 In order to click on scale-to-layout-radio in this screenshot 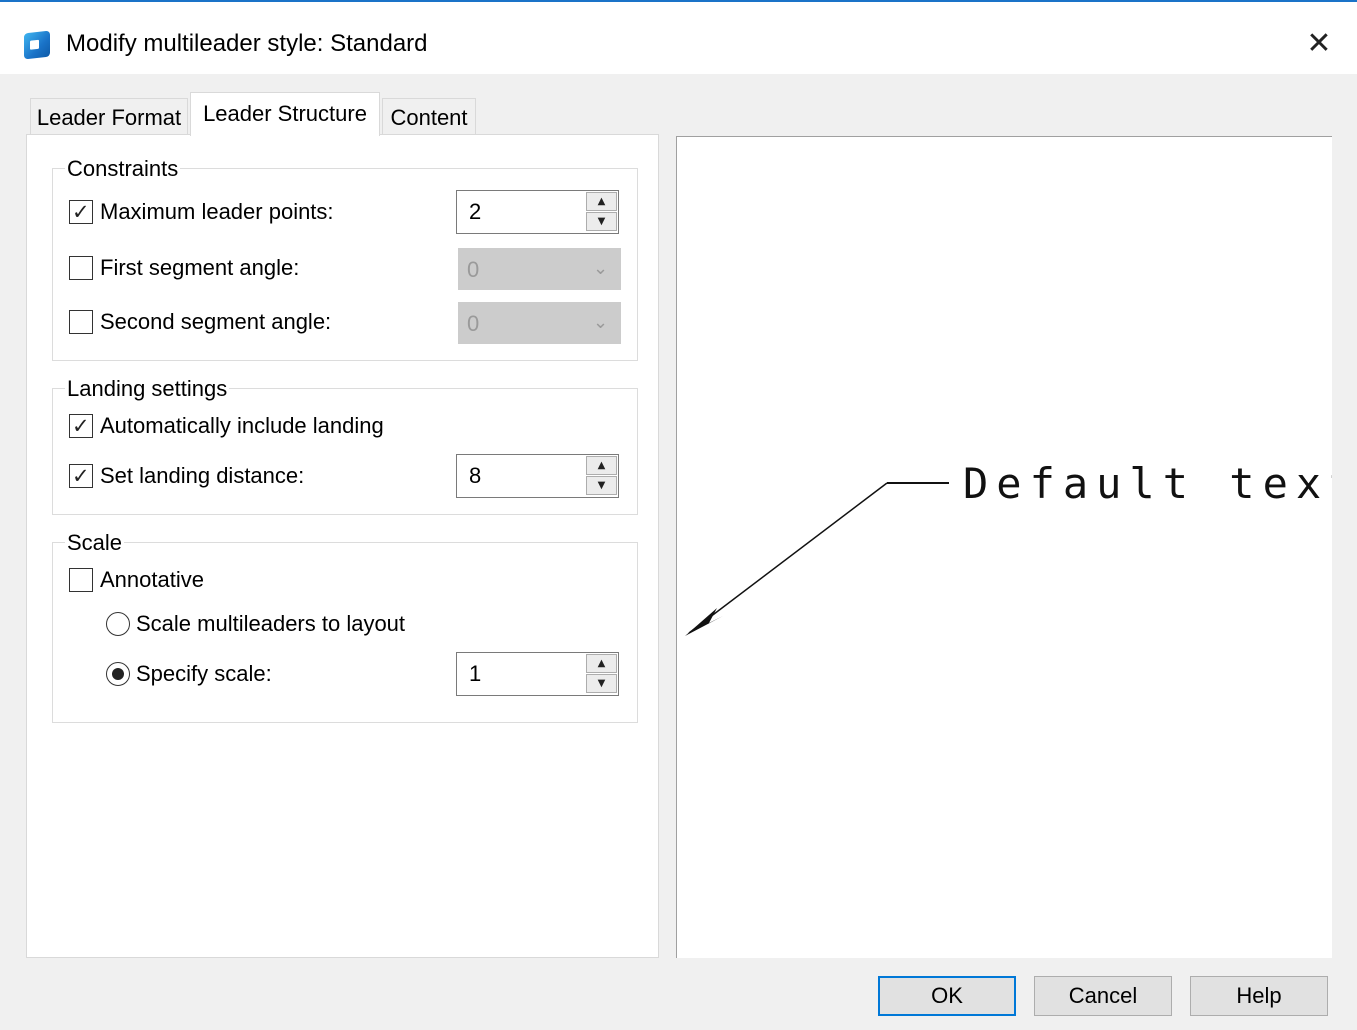, I will do `click(118, 624)`.